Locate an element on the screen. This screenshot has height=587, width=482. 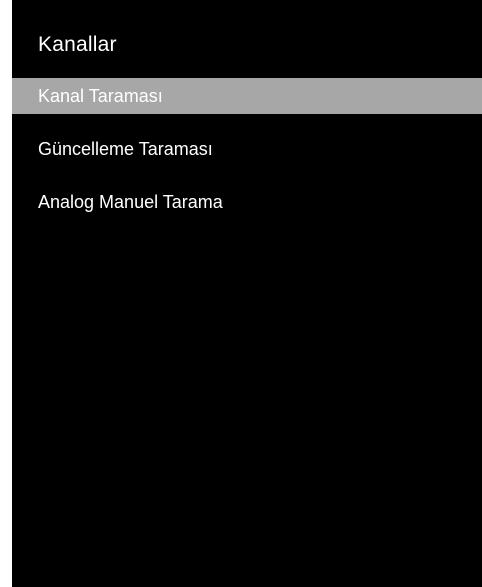
menu-item-guncelleme-taramasi: Güncelleme Taraması is located at coordinates (247, 149).